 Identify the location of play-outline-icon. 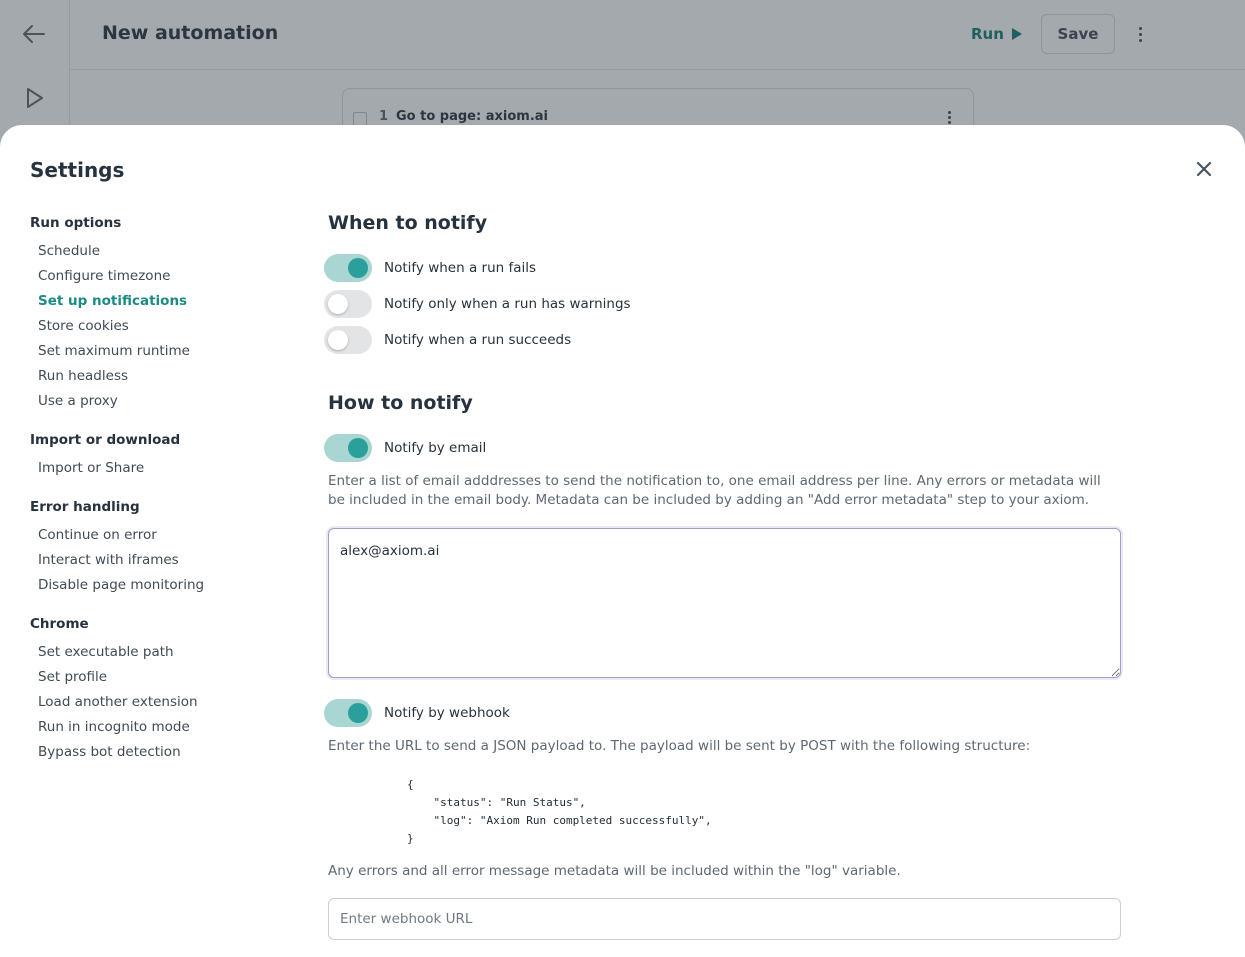
(34, 98).